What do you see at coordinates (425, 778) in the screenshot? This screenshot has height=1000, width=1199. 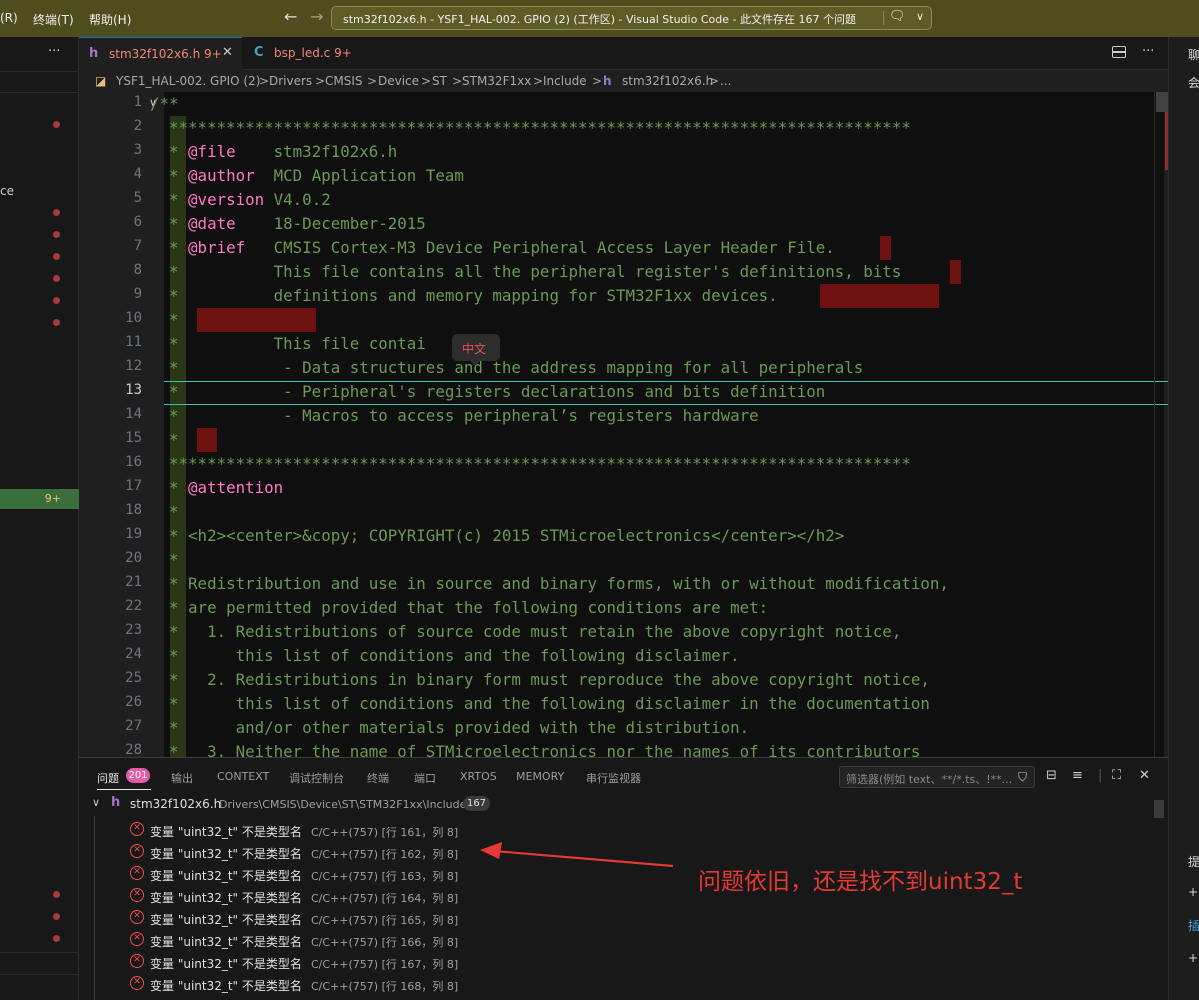 I see `panel-tab-ports: 端口` at bounding box center [425, 778].